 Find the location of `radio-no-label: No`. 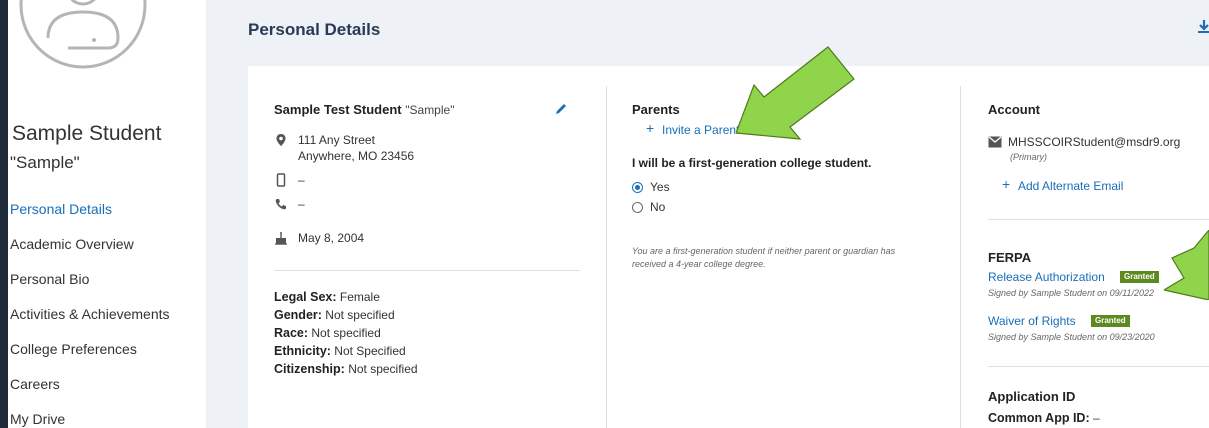

radio-no-label: No is located at coordinates (658, 207).